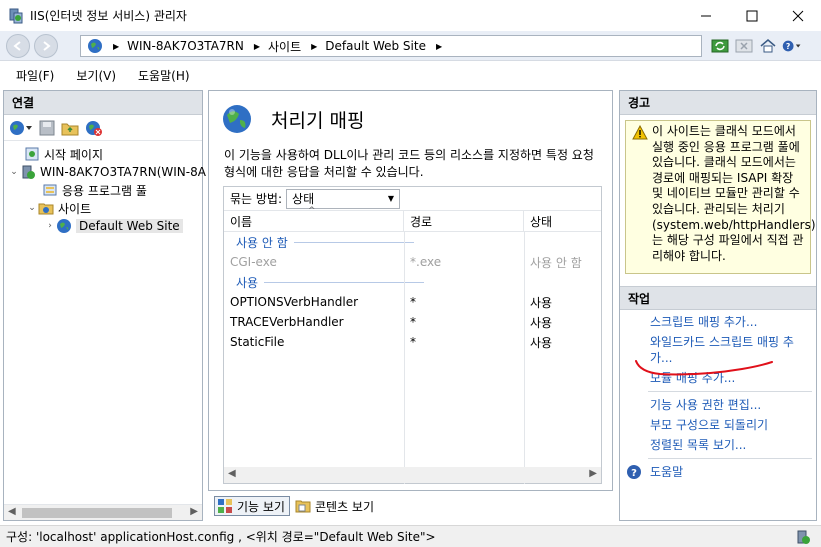 Image resolution: width=821 pixels, height=547 pixels. I want to click on warning-icon, so click(640, 132).